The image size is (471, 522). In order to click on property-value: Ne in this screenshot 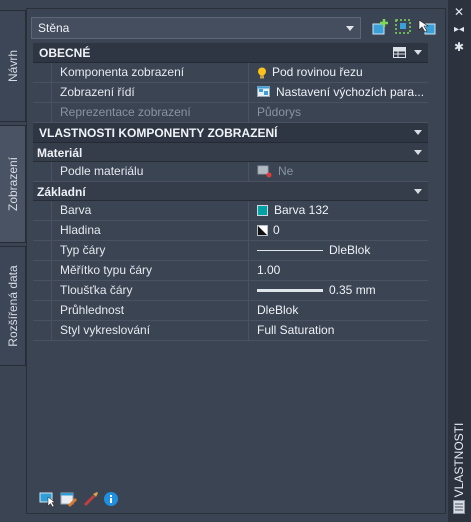, I will do `click(338, 171)`.